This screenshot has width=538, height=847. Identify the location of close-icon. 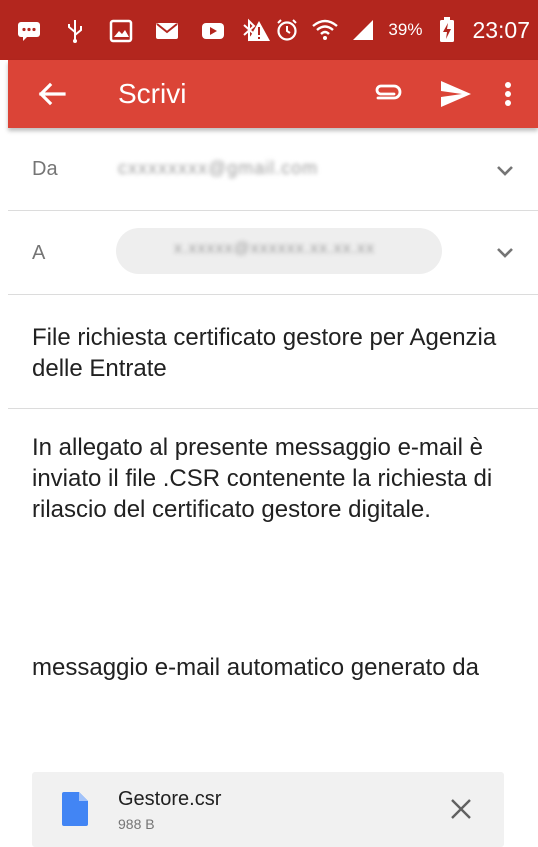
(461, 809).